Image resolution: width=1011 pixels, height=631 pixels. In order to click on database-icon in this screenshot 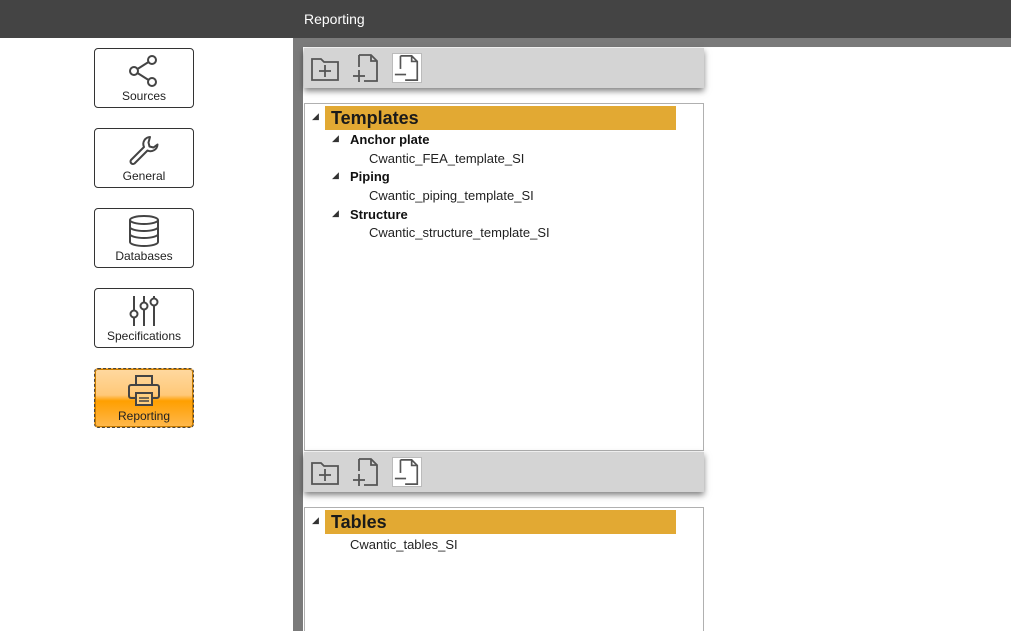, I will do `click(144, 231)`.